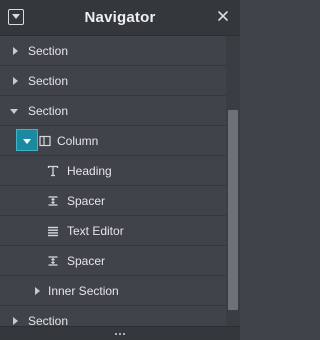 Image resolution: width=320 pixels, height=340 pixels. Describe the element at coordinates (45, 141) in the screenshot. I see `column-icon` at that location.